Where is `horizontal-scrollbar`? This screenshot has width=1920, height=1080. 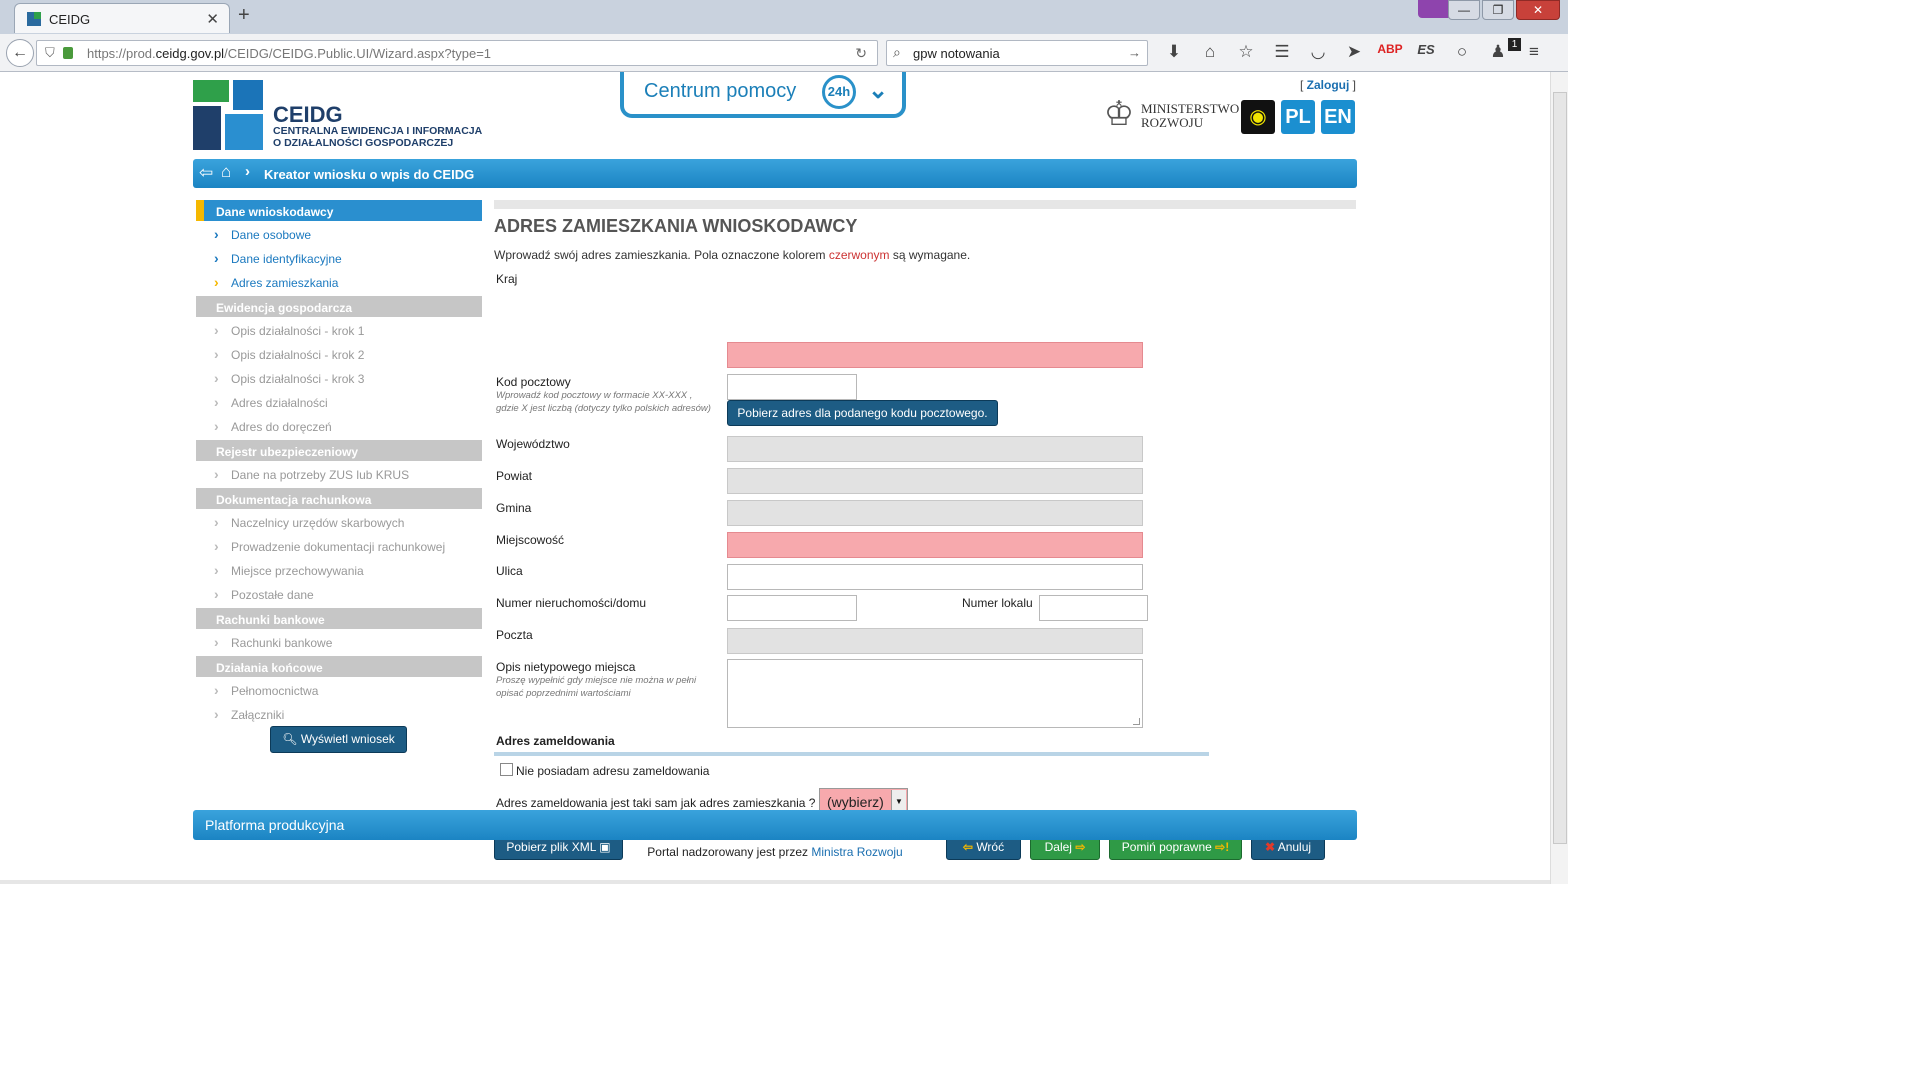
horizontal-scrollbar is located at coordinates (775, 882).